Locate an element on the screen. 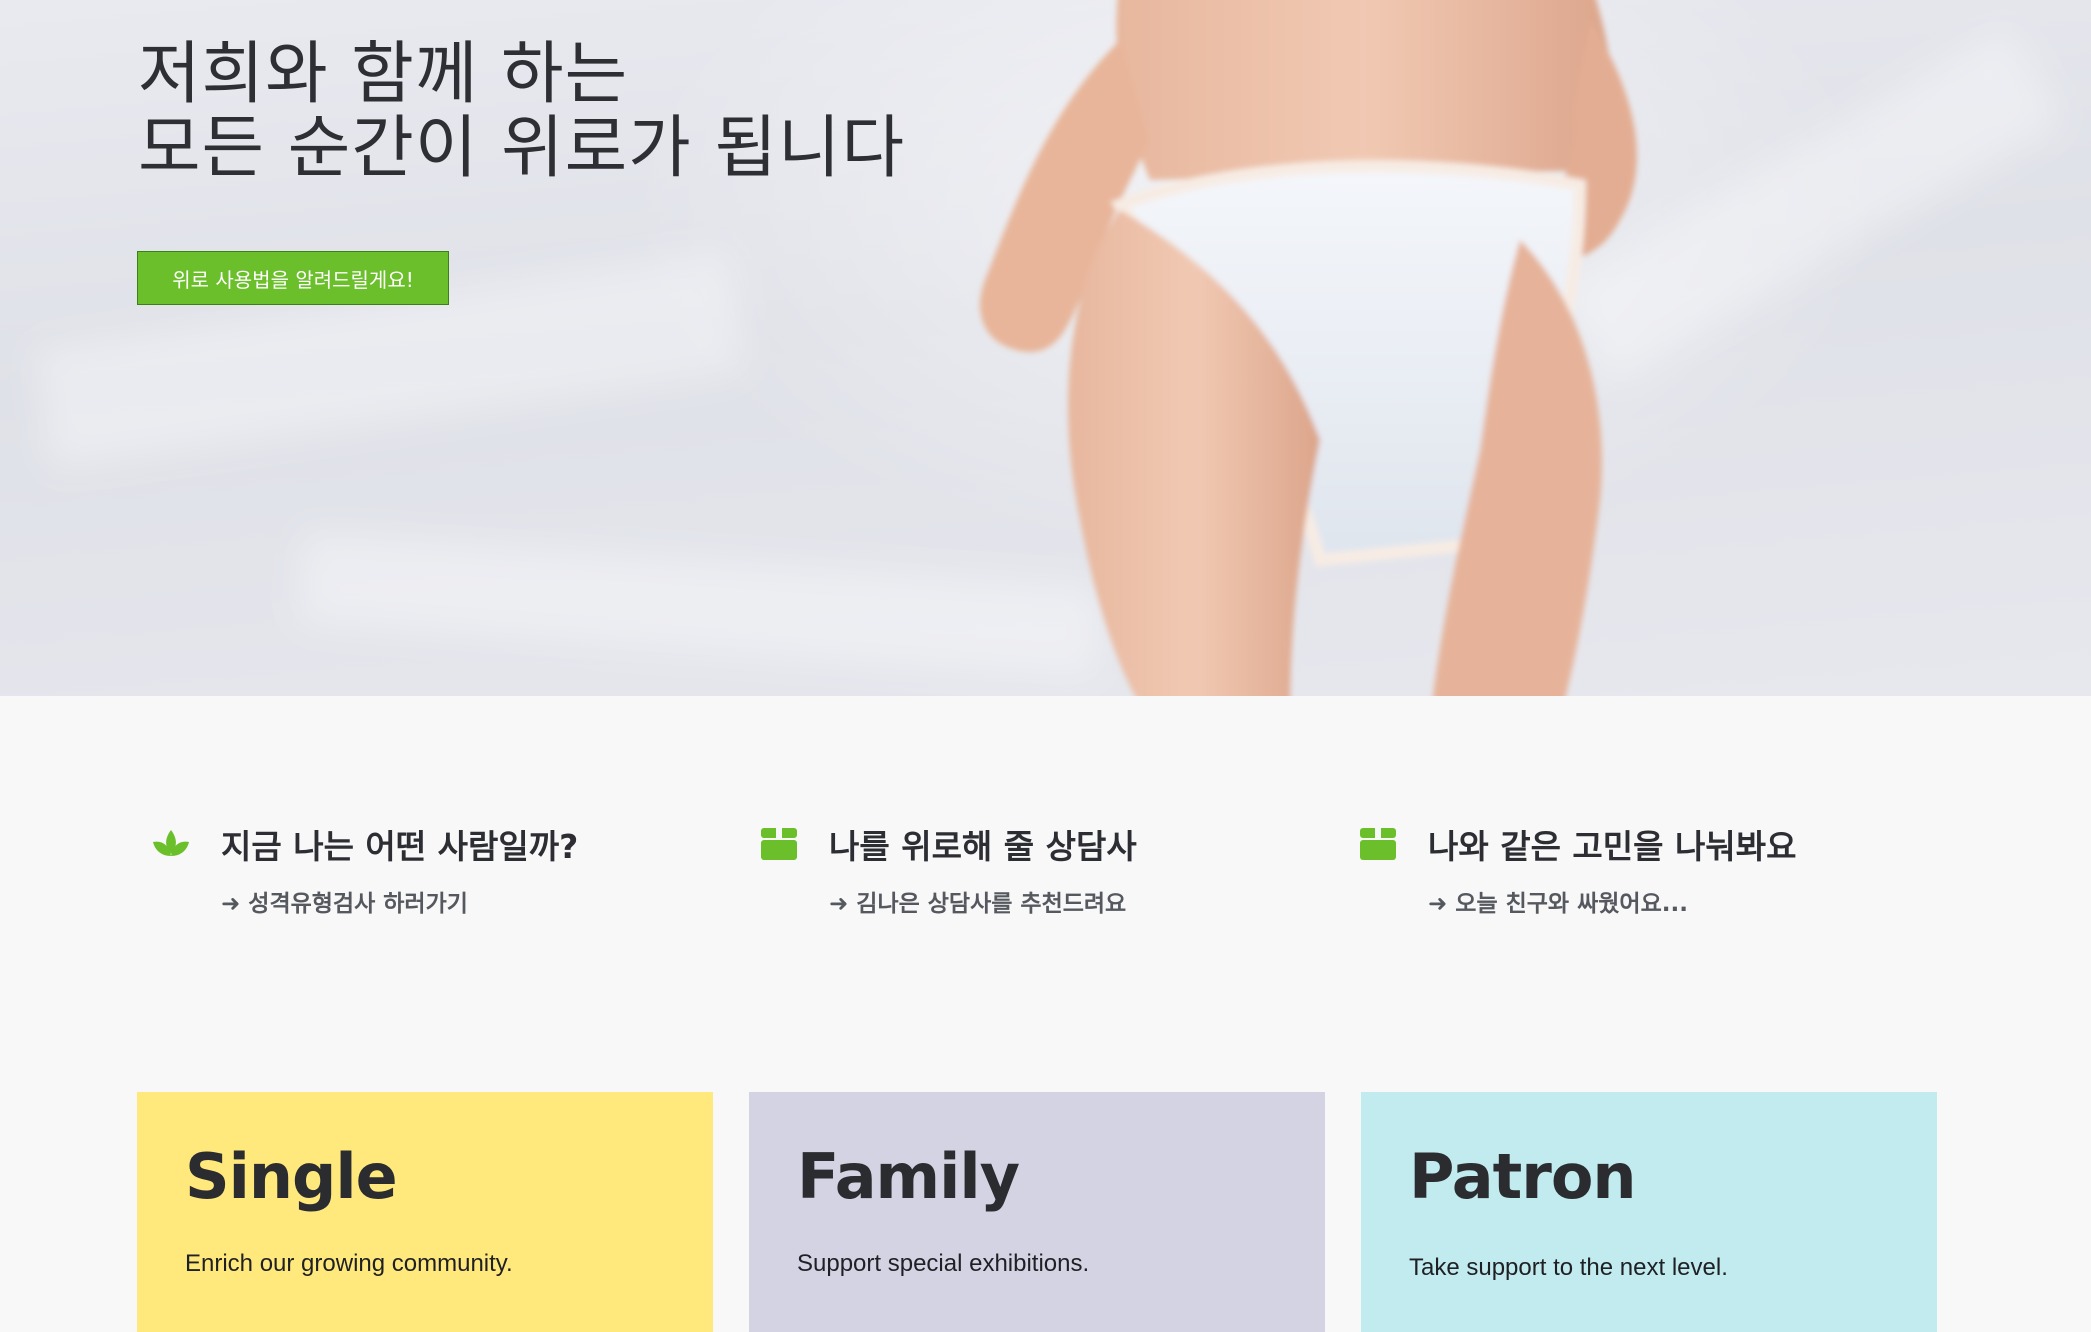  how-to-use-button: 위로 사용법을 알려드릴게요! is located at coordinates (293, 278).